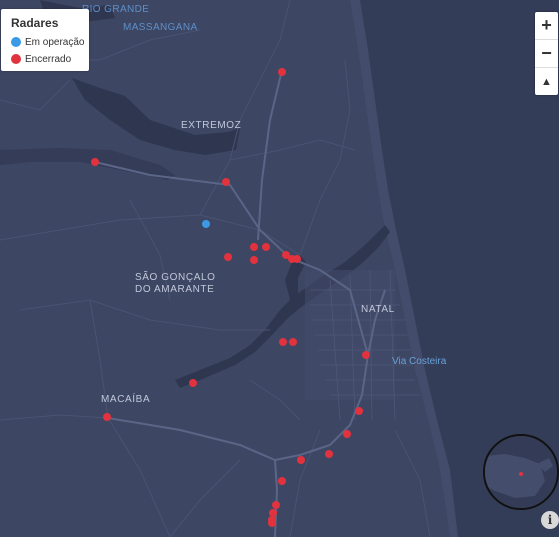  What do you see at coordinates (206, 224) in the screenshot?
I see `radar-marker-operating` at bounding box center [206, 224].